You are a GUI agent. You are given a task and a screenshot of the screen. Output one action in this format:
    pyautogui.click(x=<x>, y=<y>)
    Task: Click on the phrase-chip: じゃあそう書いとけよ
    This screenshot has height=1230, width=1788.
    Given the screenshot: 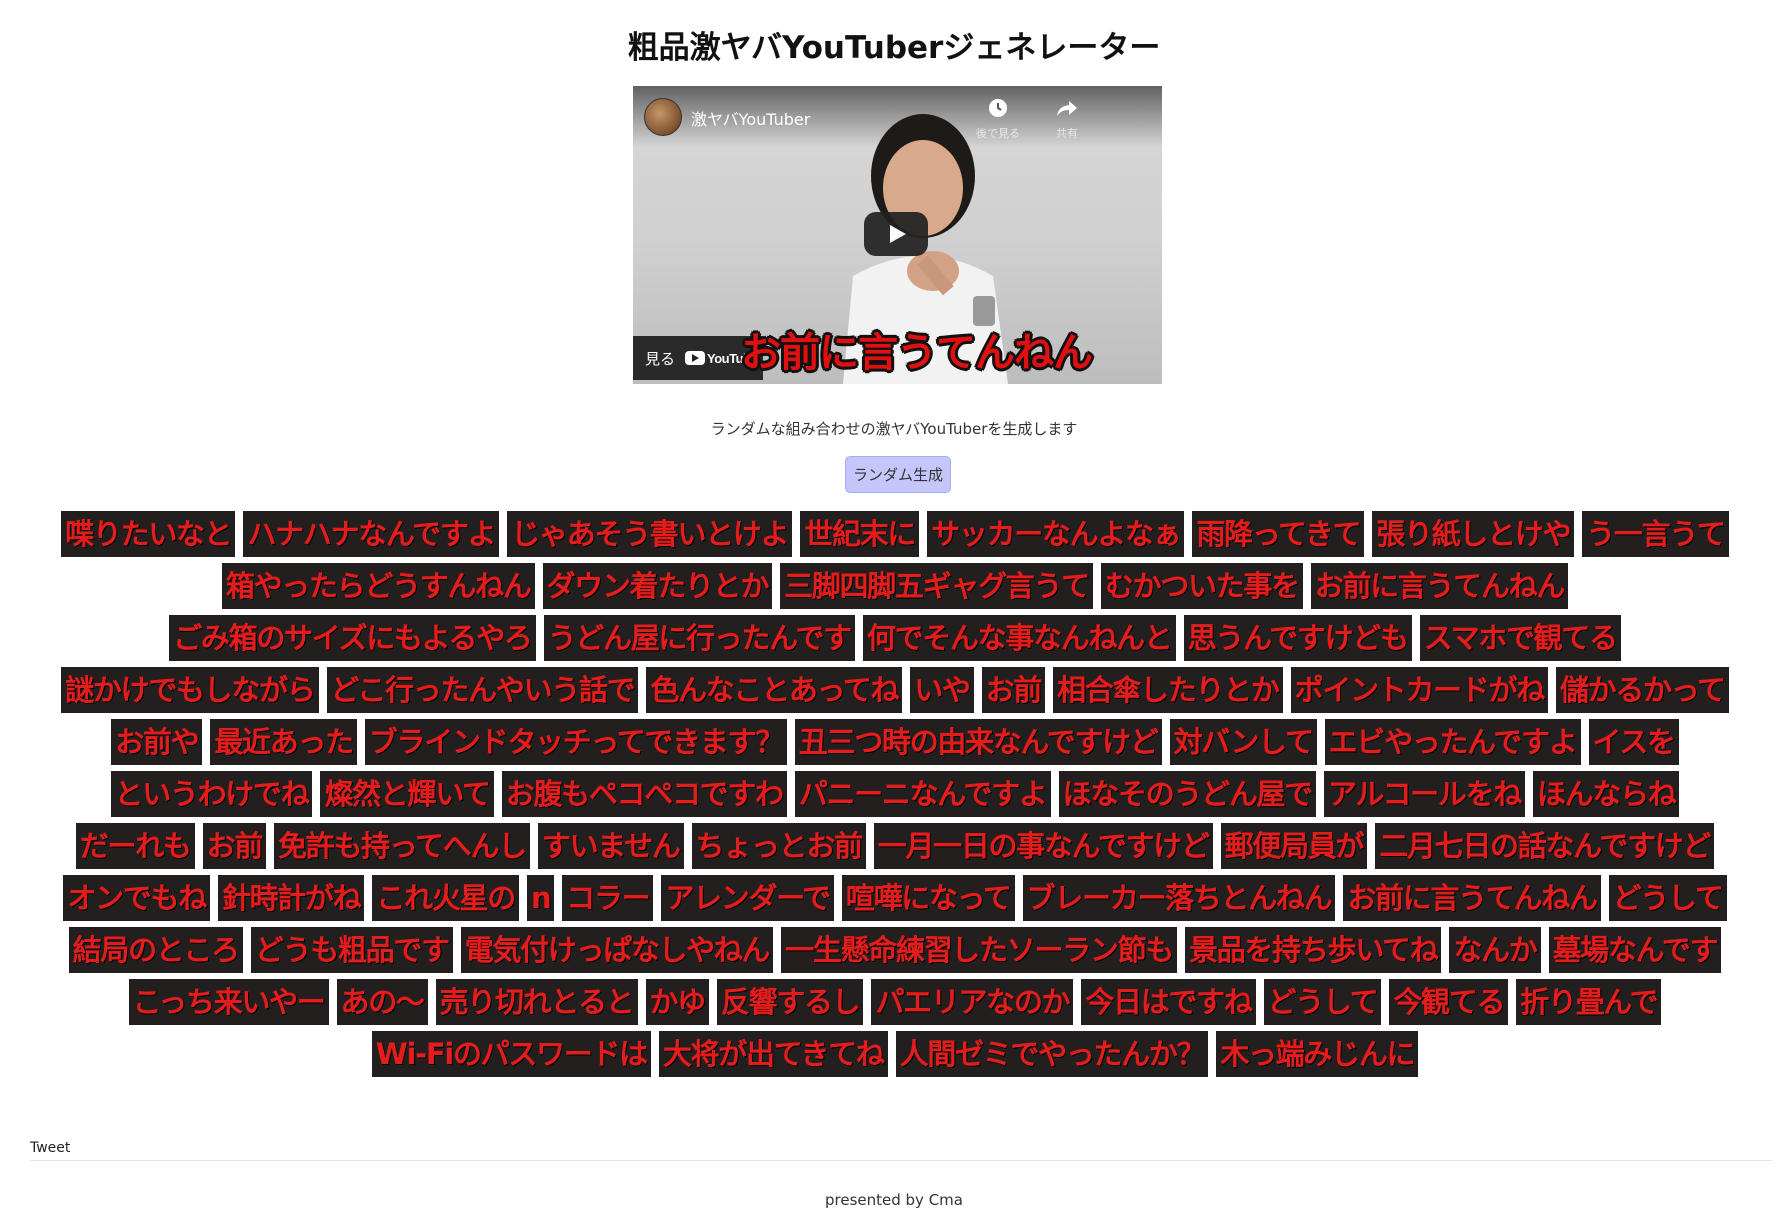 What is the action you would take?
    pyautogui.click(x=650, y=534)
    